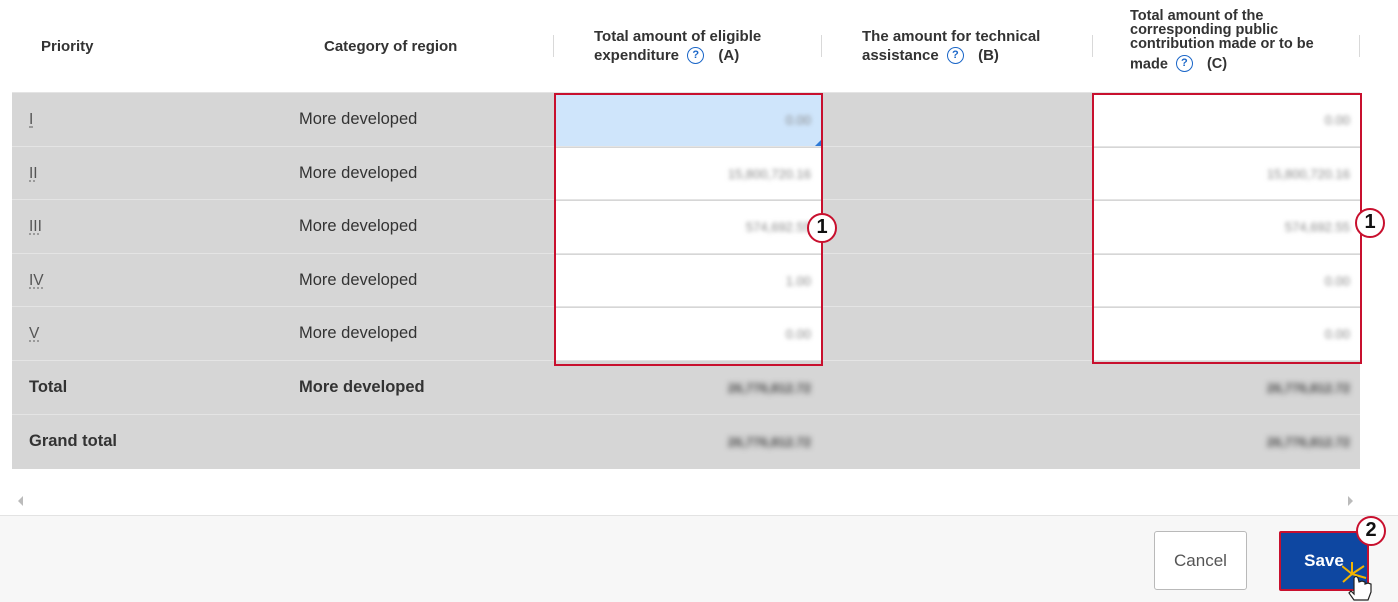  I want to click on table-row: III More developed 574,692.55 574,692.55, so click(686, 226).